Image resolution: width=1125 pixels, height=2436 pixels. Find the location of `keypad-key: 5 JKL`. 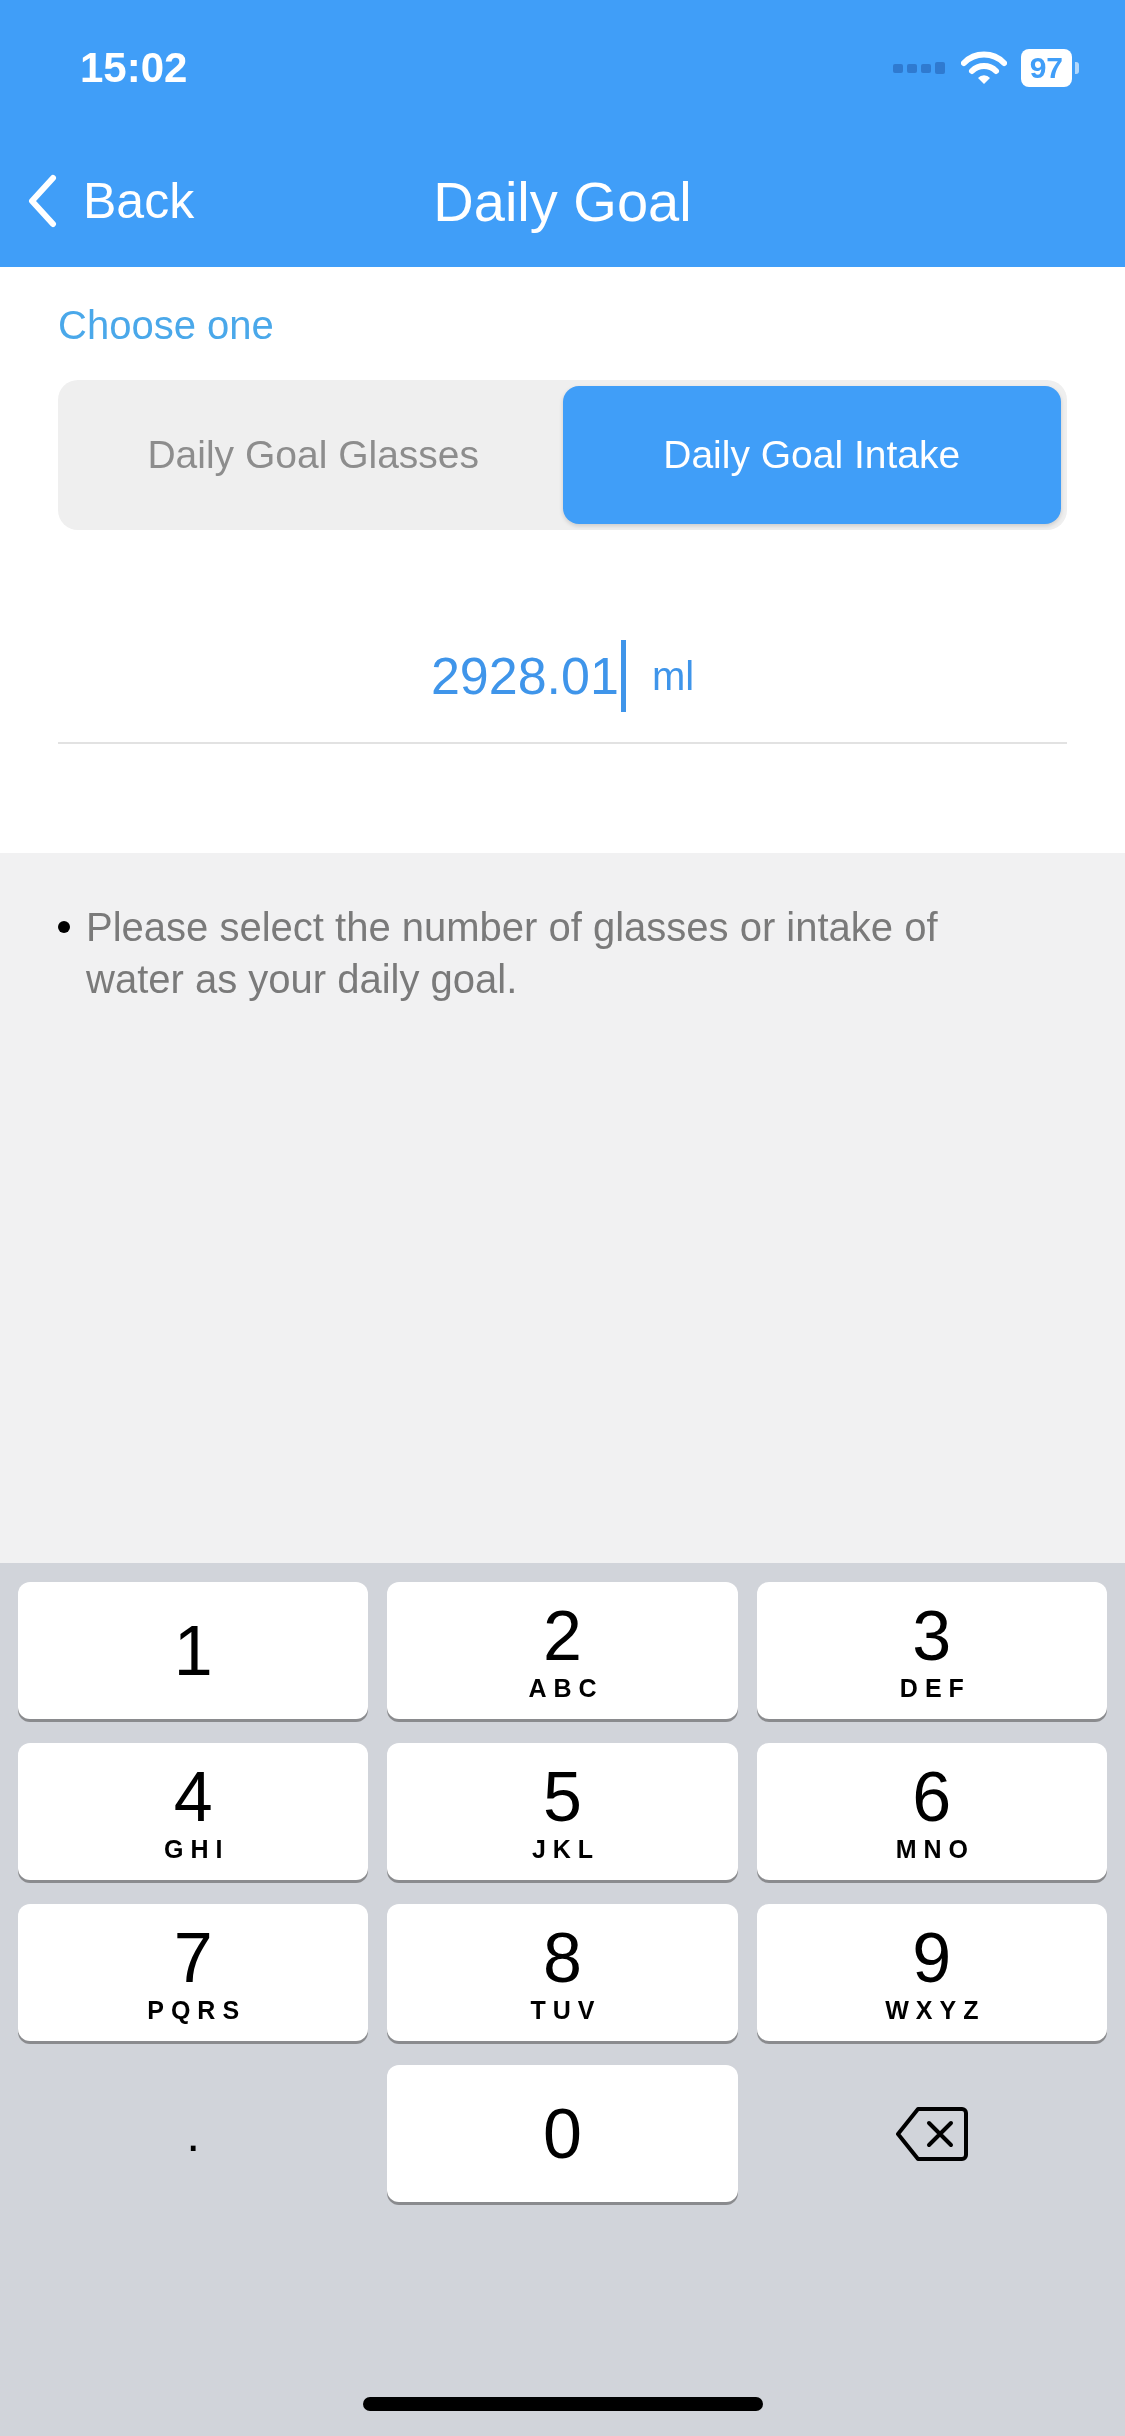

keypad-key: 5 JKL is located at coordinates (562, 1811).